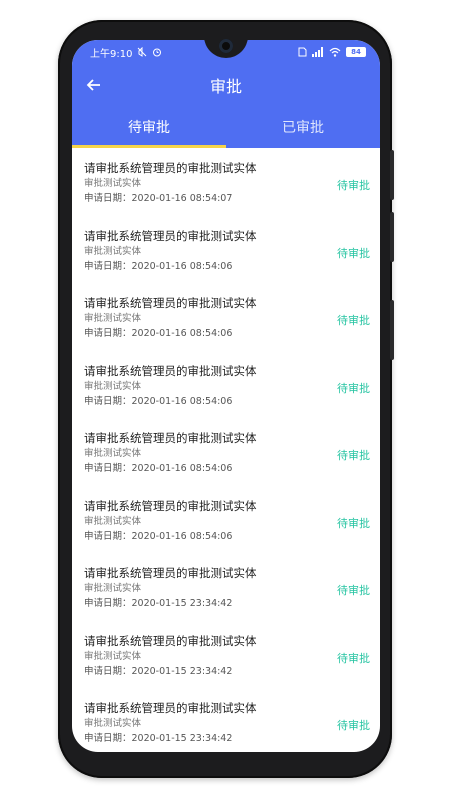 The height and width of the screenshot is (800, 450). I want to click on mute-icon, so click(142, 52).